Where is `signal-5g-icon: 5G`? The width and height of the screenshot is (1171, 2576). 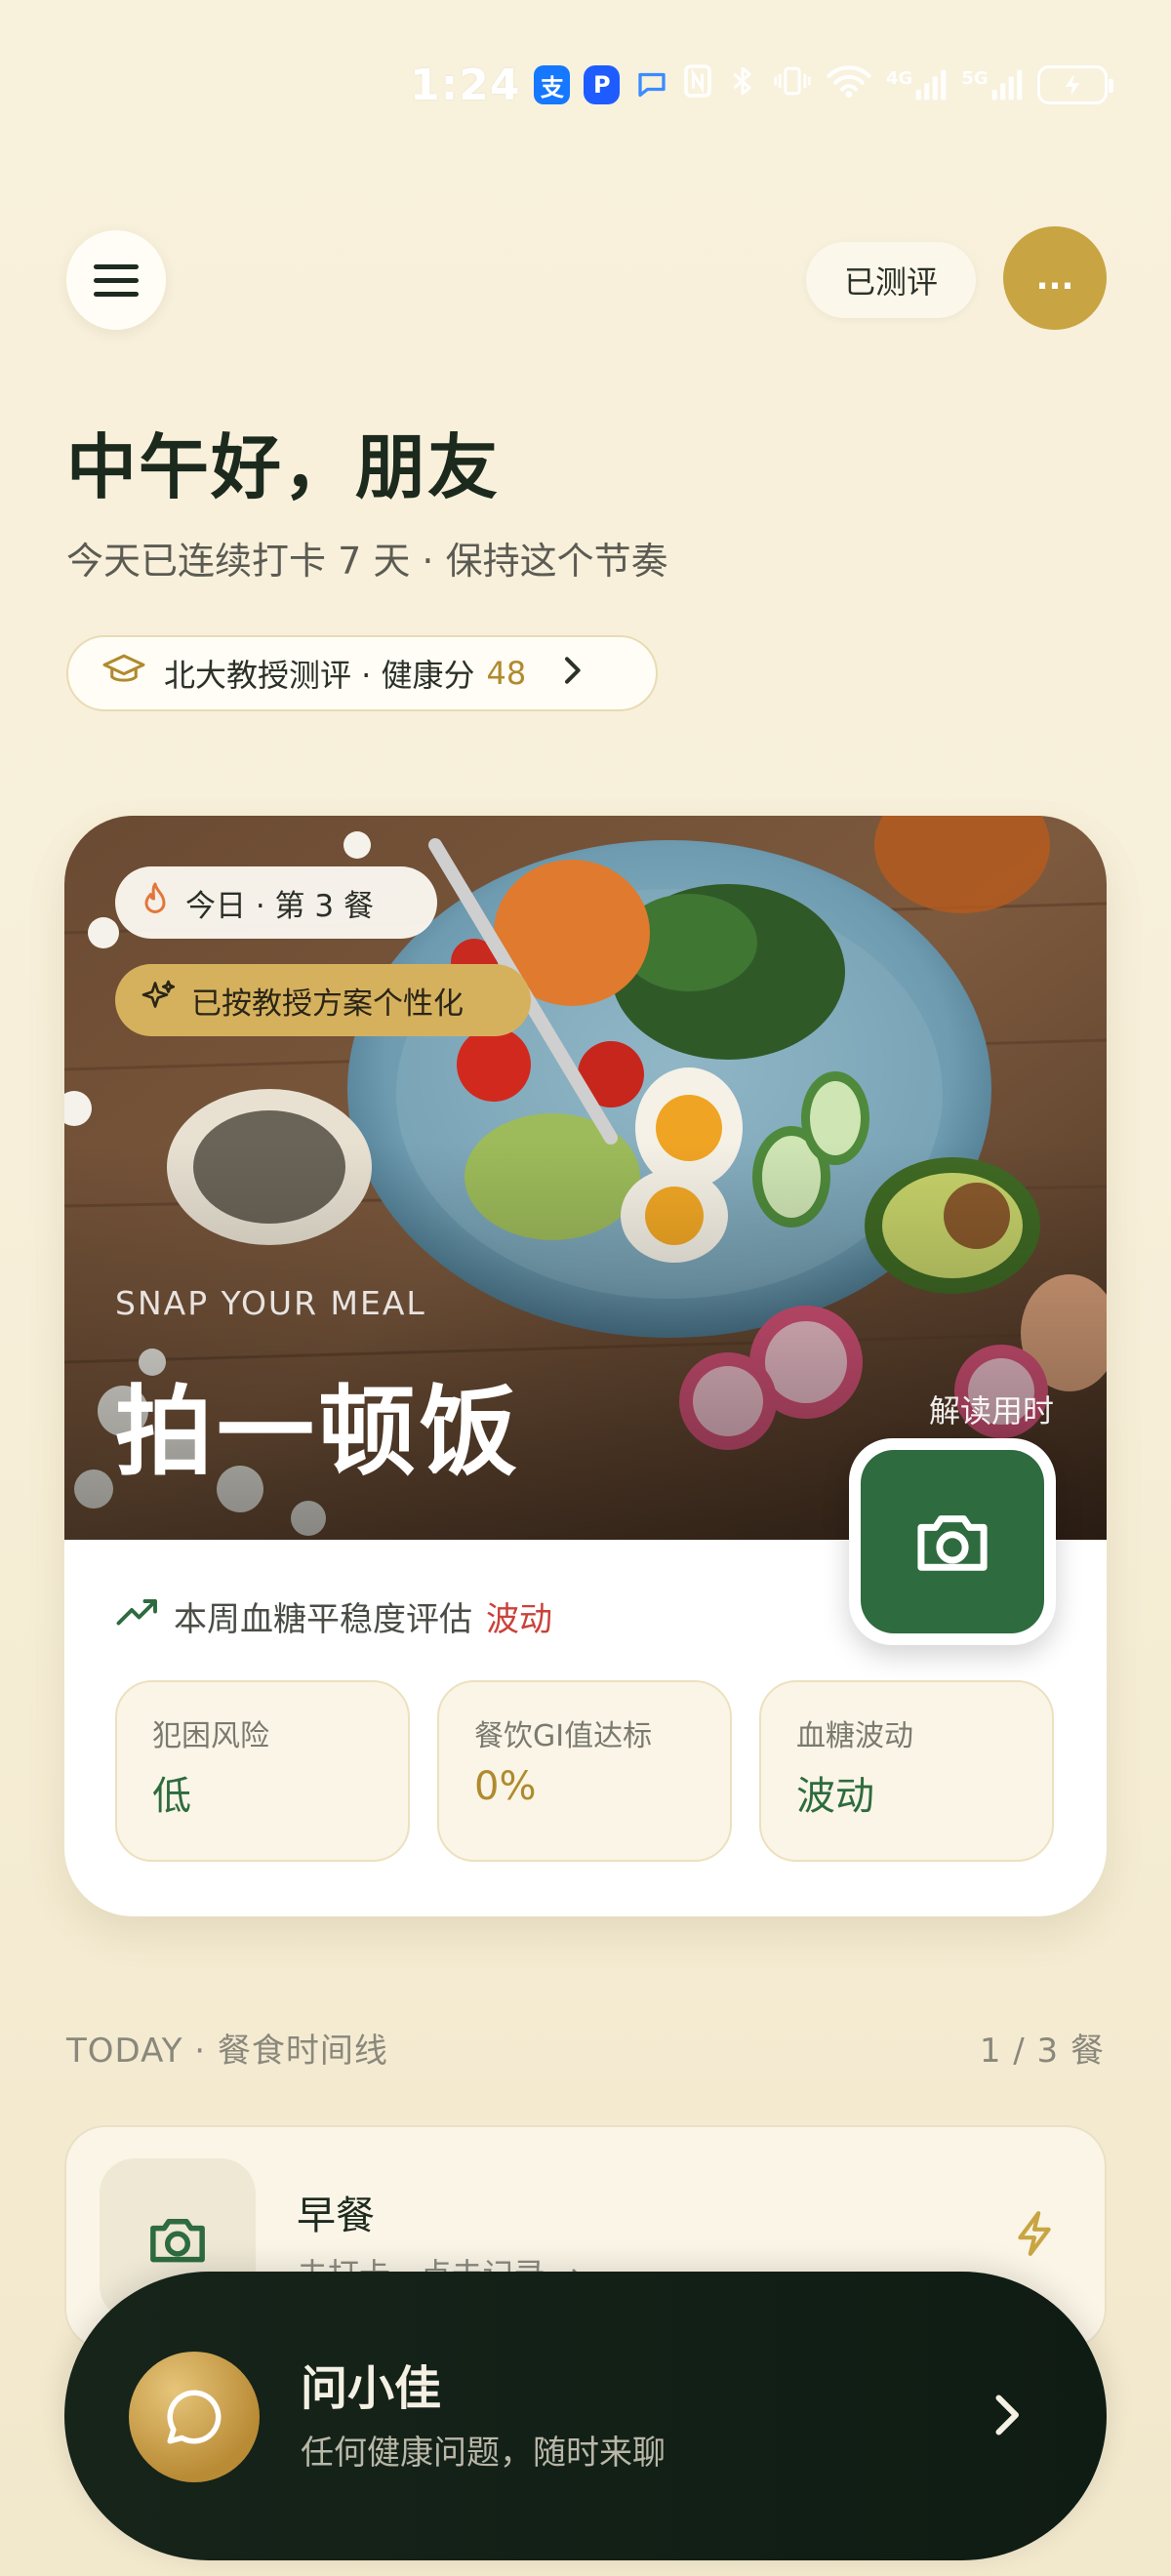 signal-5g-icon: 5G is located at coordinates (992, 84).